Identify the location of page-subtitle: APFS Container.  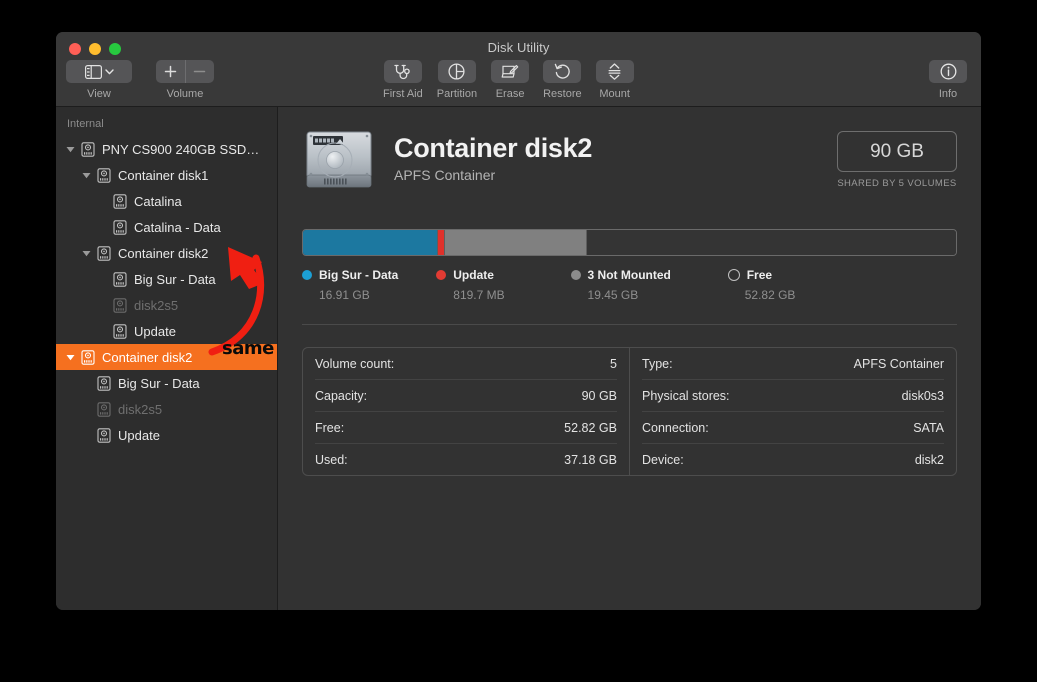
(445, 175).